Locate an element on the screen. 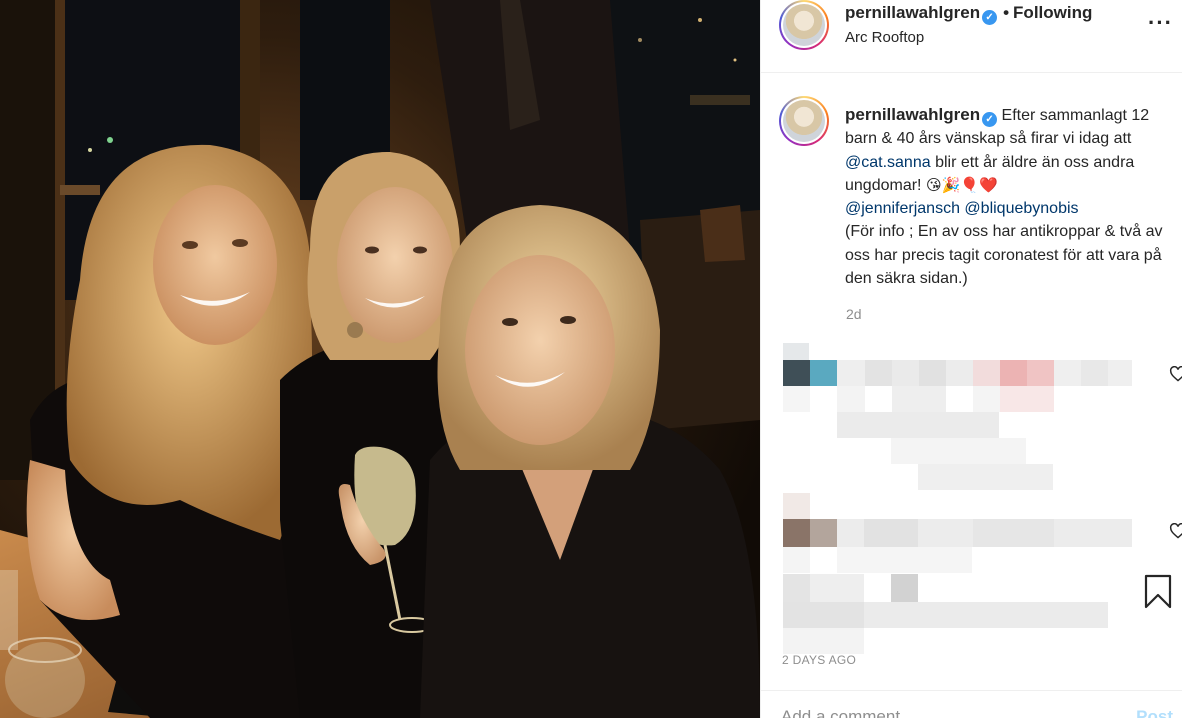 The height and width of the screenshot is (718, 1182). mention-link: @jenniferjansch is located at coordinates (902, 208).